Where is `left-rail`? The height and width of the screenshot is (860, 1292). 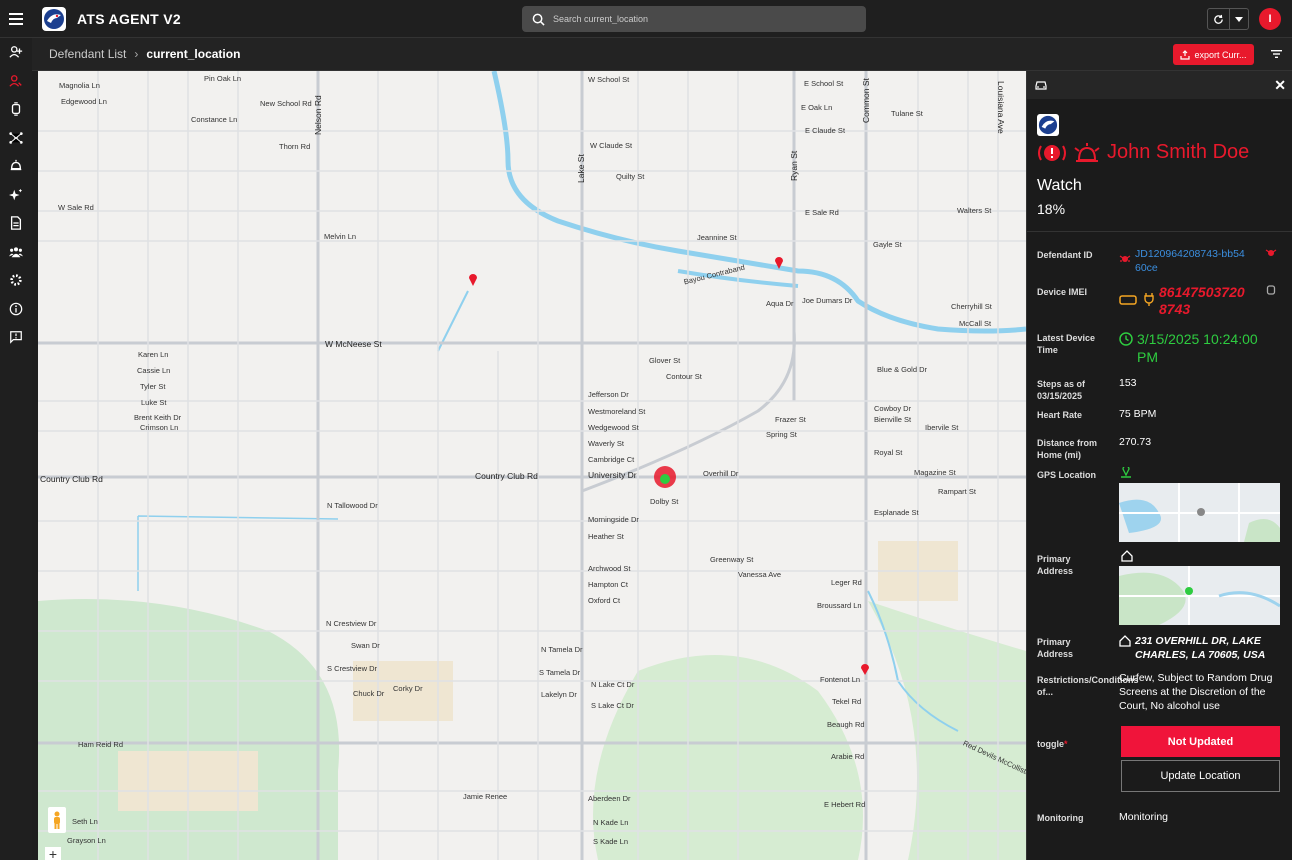
left-rail is located at coordinates (16, 449).